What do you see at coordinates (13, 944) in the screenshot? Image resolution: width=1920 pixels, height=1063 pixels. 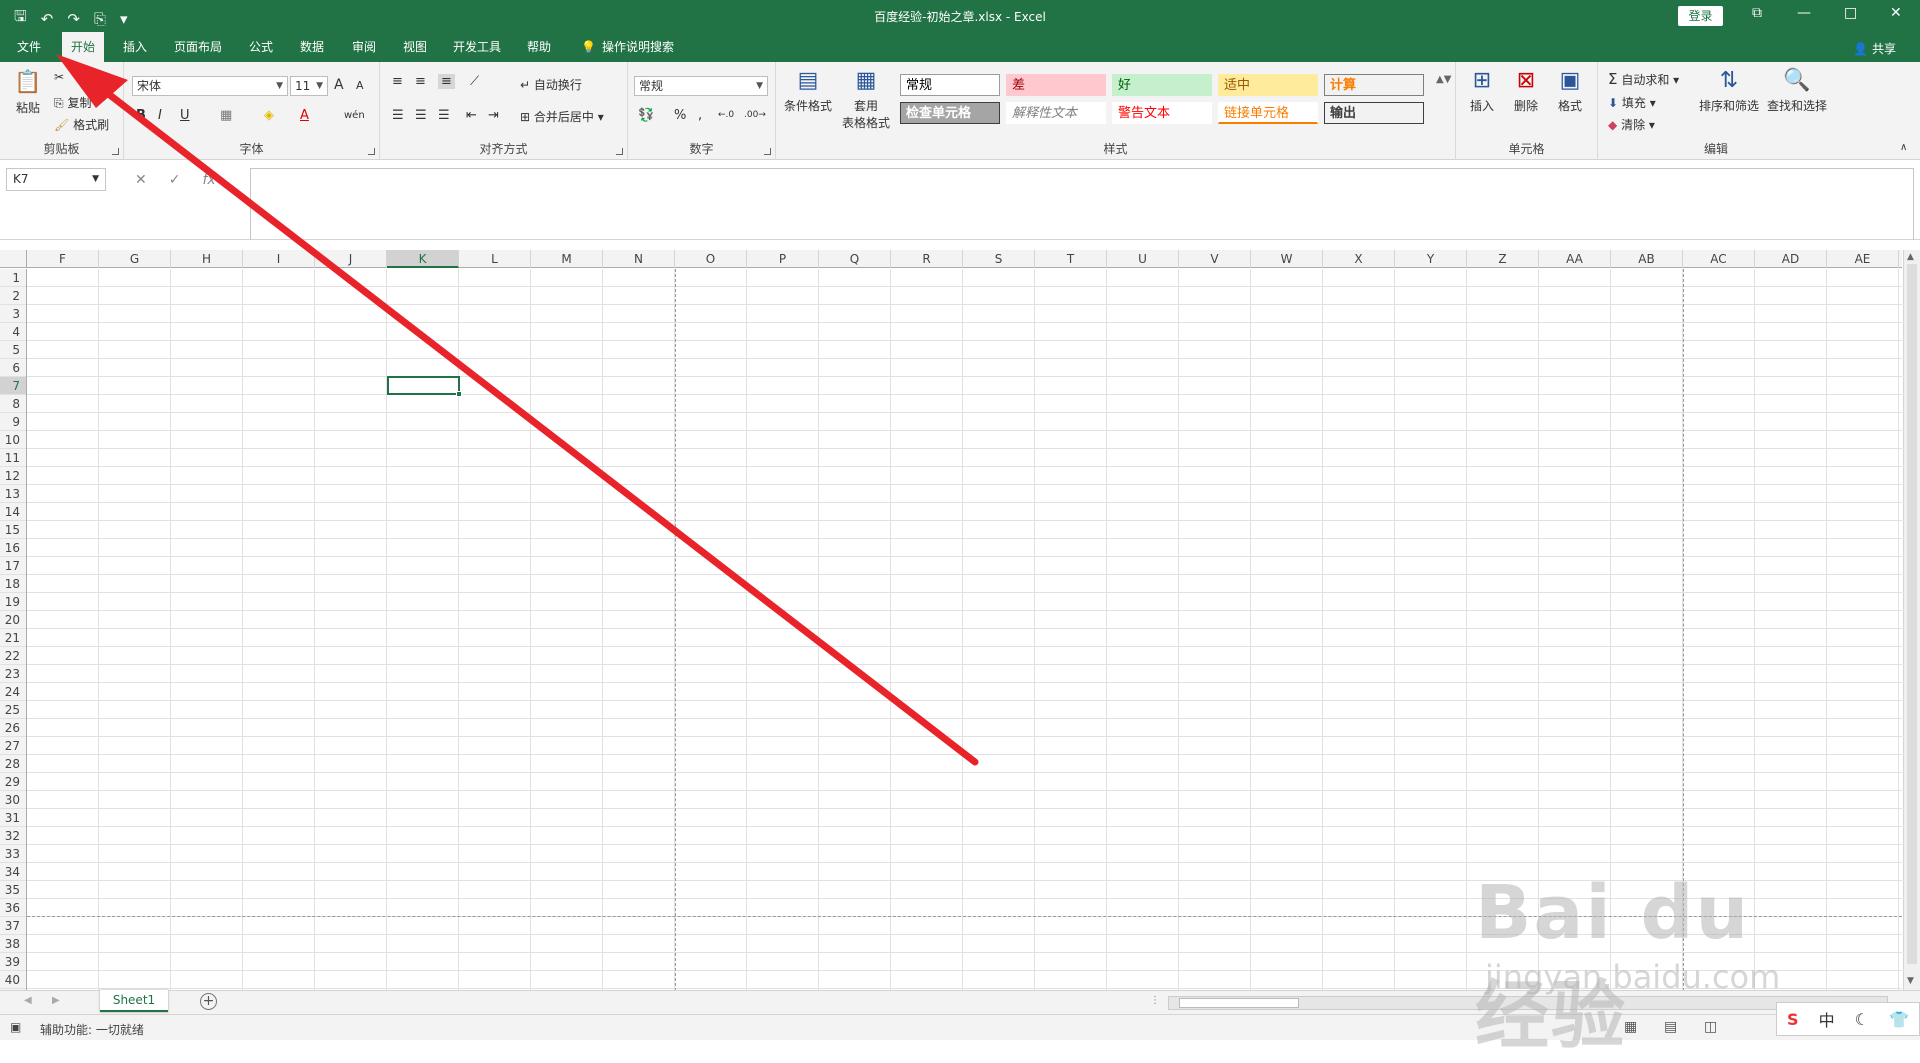 I see `row-header-38: 38` at bounding box center [13, 944].